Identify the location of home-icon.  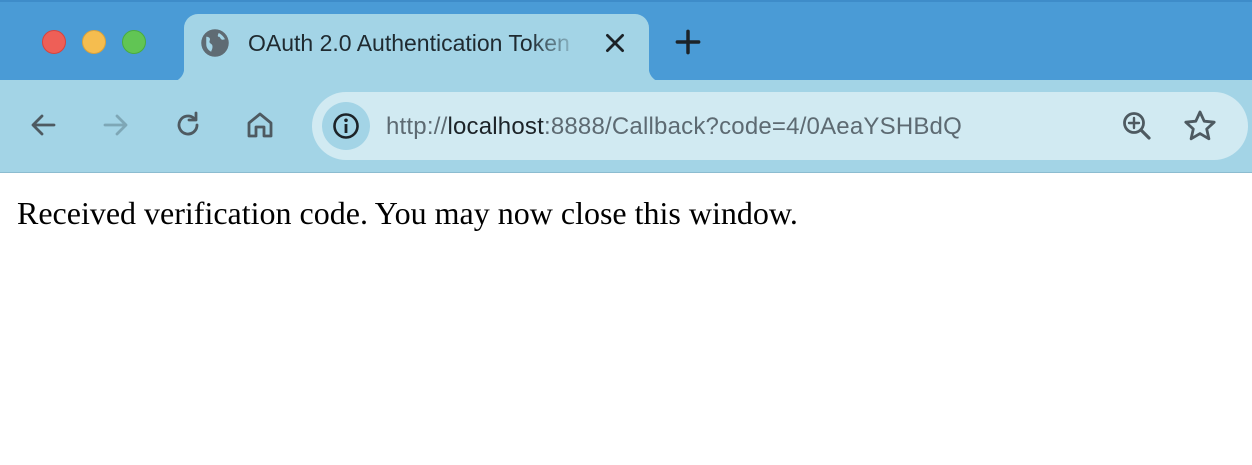
(260, 125).